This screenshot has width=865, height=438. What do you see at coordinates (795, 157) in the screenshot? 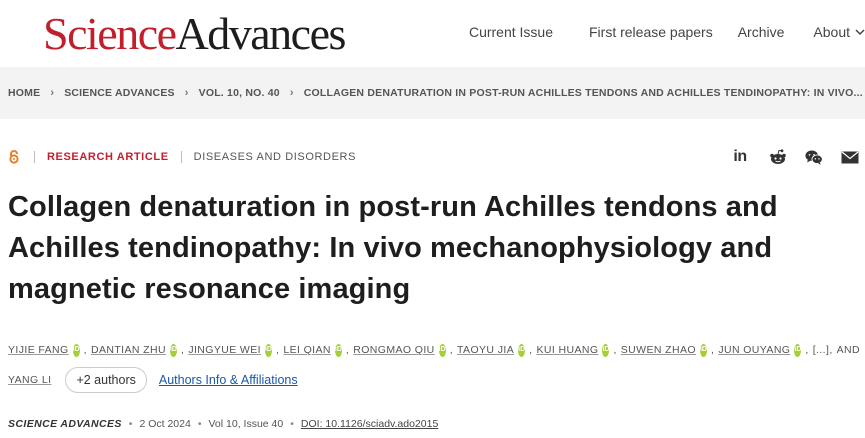
I see `share-bar: in` at bounding box center [795, 157].